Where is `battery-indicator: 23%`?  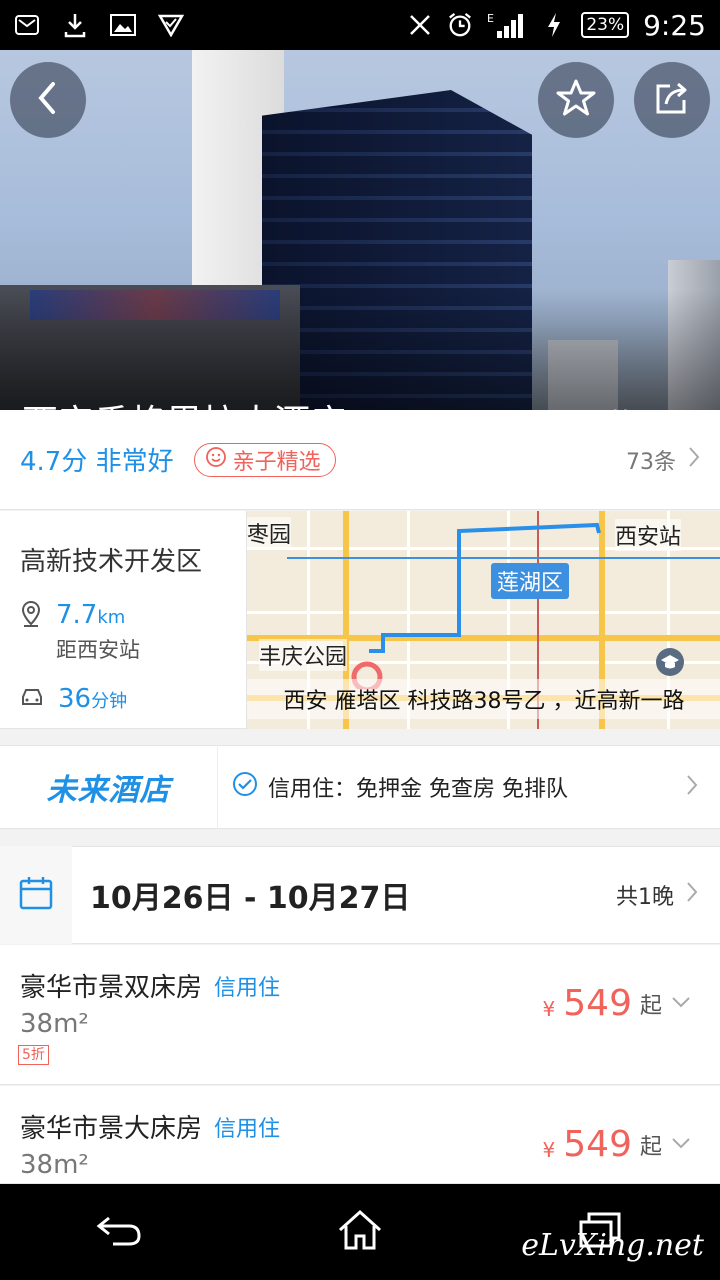
battery-indicator: 23% is located at coordinates (605, 25).